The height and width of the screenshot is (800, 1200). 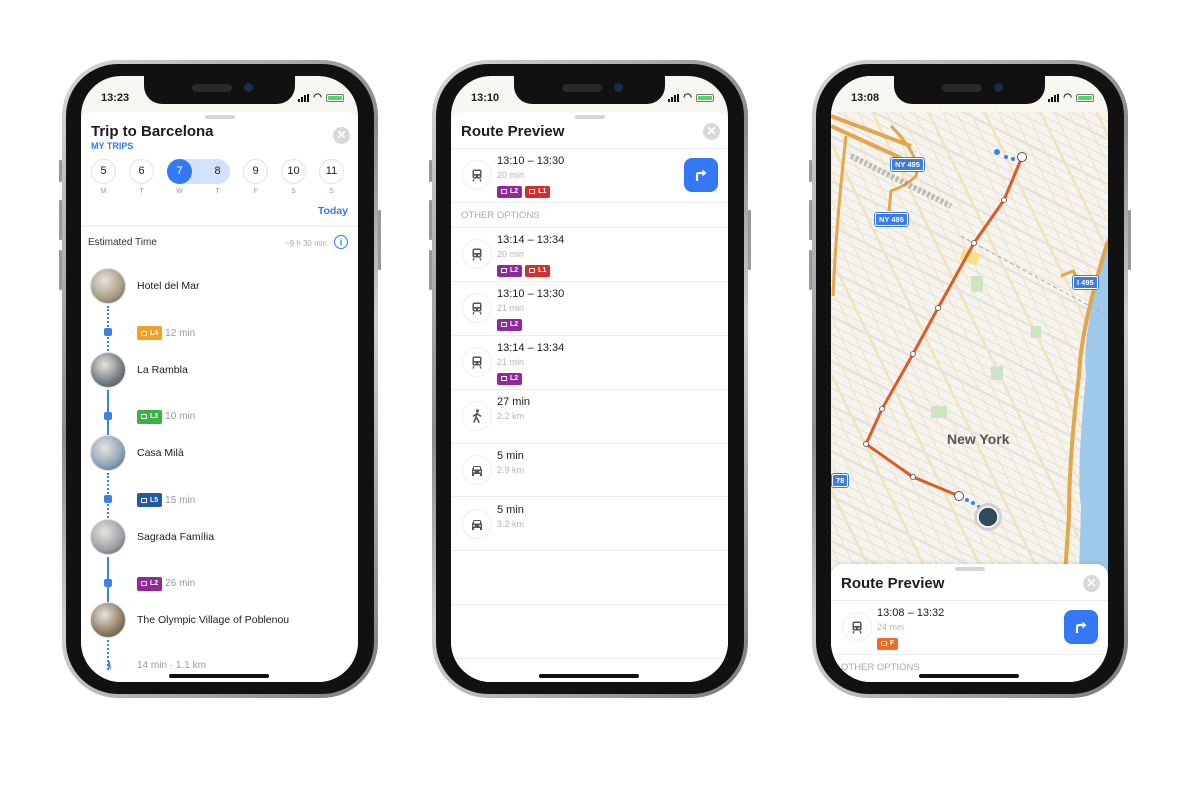 What do you see at coordinates (175, 537) in the screenshot?
I see `place-name: Sagrada Família` at bounding box center [175, 537].